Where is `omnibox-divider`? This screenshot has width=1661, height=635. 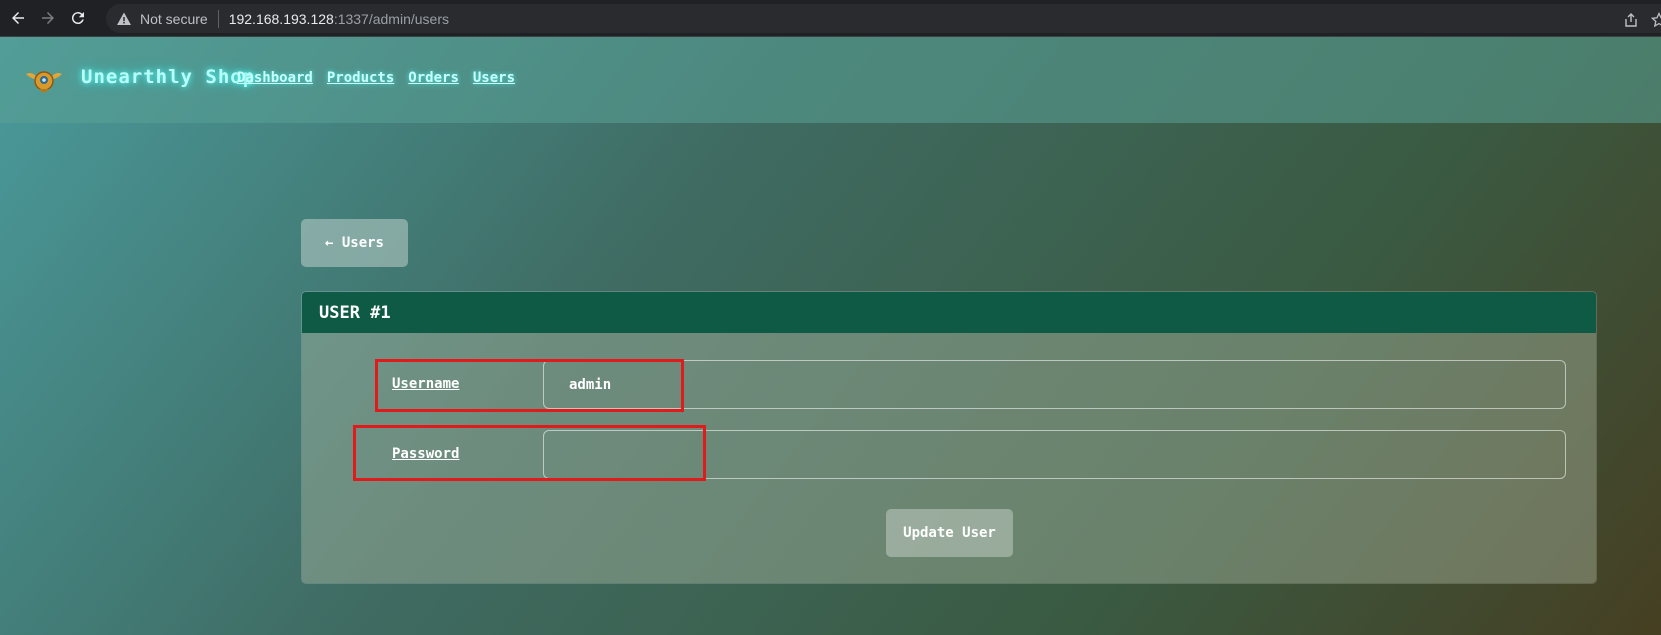
omnibox-divider is located at coordinates (218, 18).